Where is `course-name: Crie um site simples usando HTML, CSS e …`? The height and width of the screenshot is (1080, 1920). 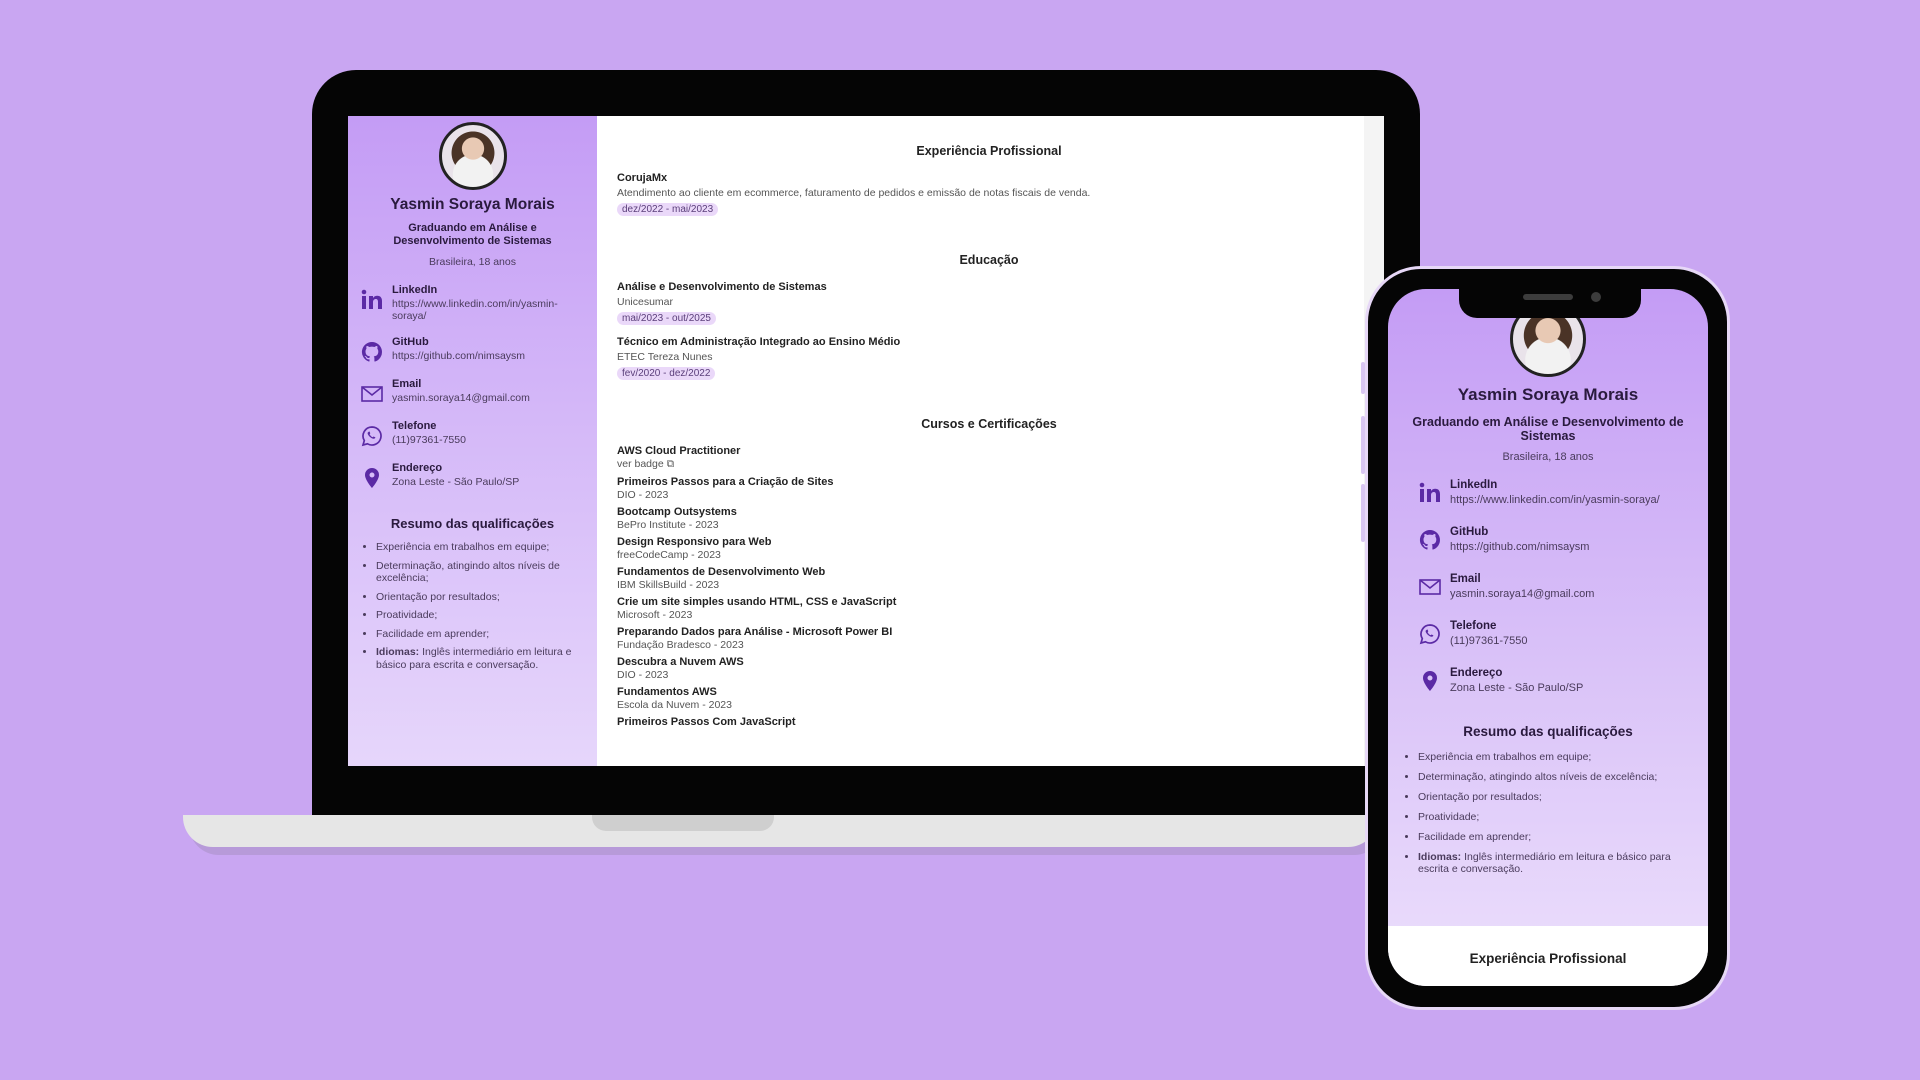 course-name: Crie um site simples usando HTML, CSS e … is located at coordinates (757, 602).